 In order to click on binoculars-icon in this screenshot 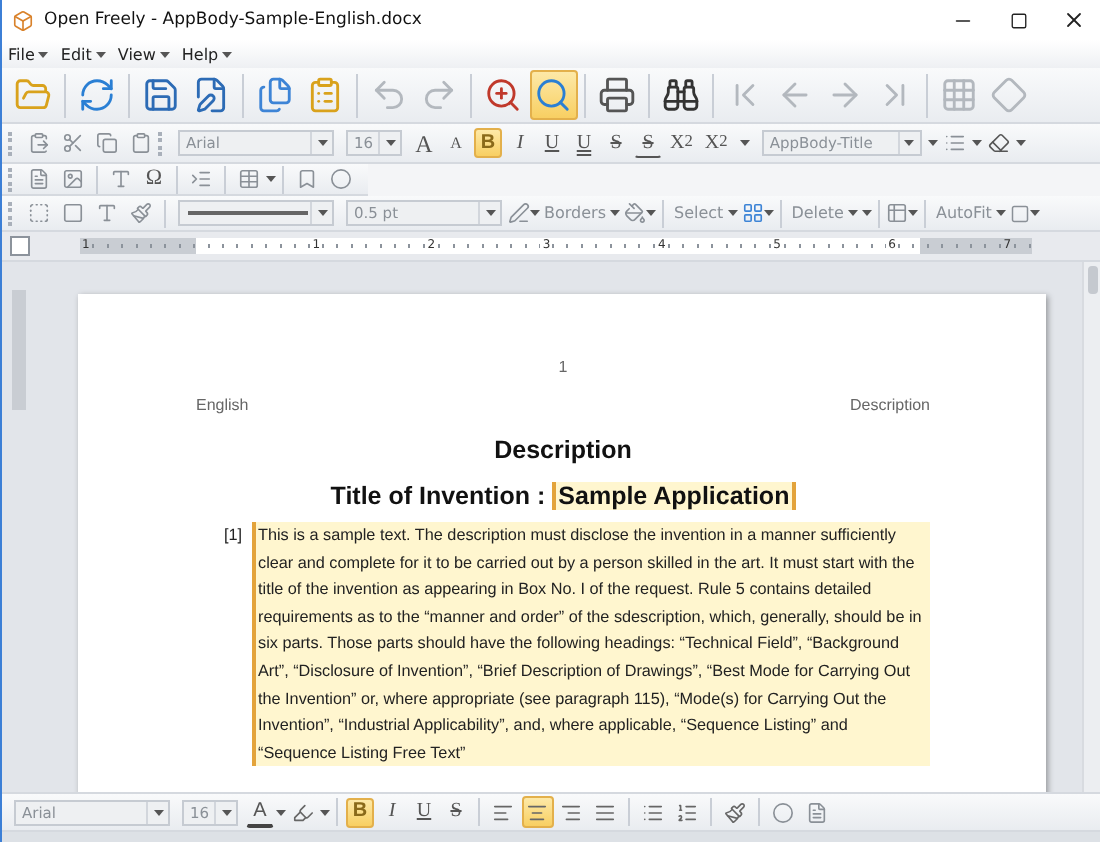, I will do `click(681, 95)`.